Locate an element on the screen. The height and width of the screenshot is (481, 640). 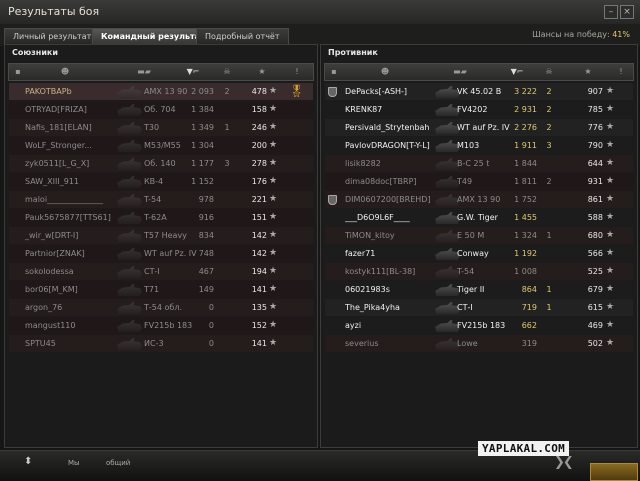
close-icon: × is located at coordinates (627, 12).